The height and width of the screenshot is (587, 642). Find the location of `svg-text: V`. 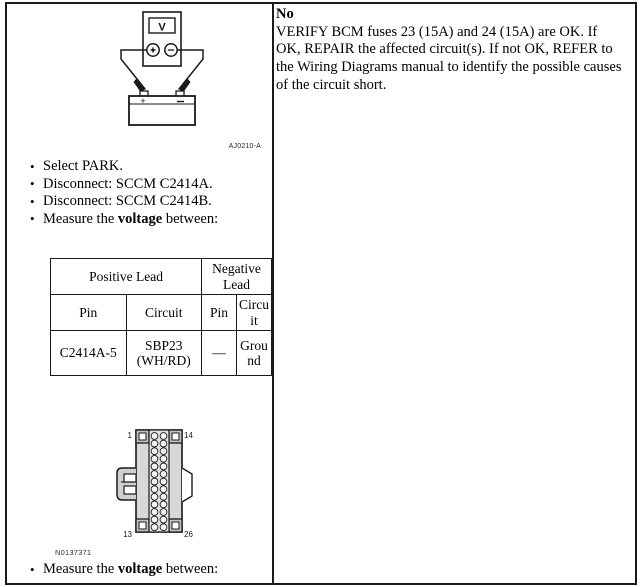

svg-text: V is located at coordinates (162, 28).